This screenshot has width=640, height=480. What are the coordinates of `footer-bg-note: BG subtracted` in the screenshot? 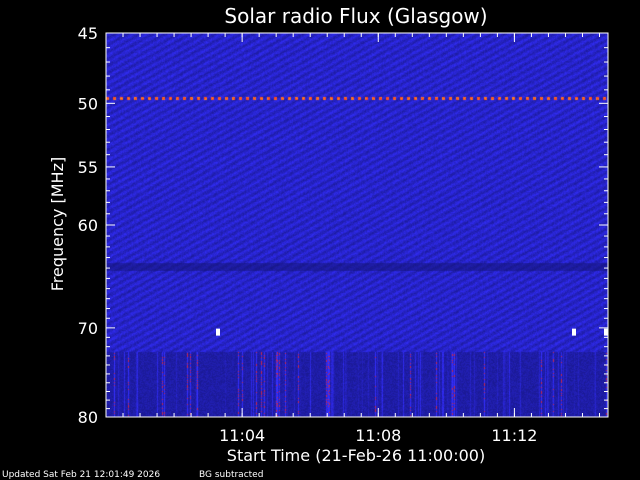 It's located at (231, 475).